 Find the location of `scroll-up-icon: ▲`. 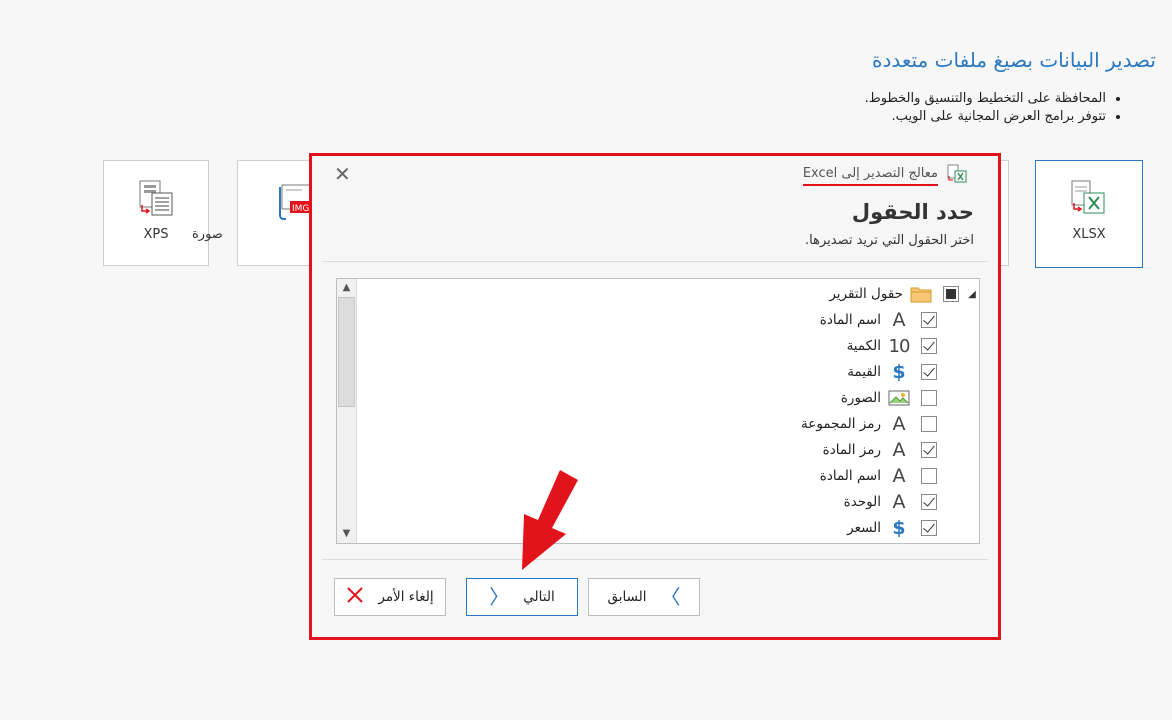

scroll-up-icon: ▲ is located at coordinates (346, 288).